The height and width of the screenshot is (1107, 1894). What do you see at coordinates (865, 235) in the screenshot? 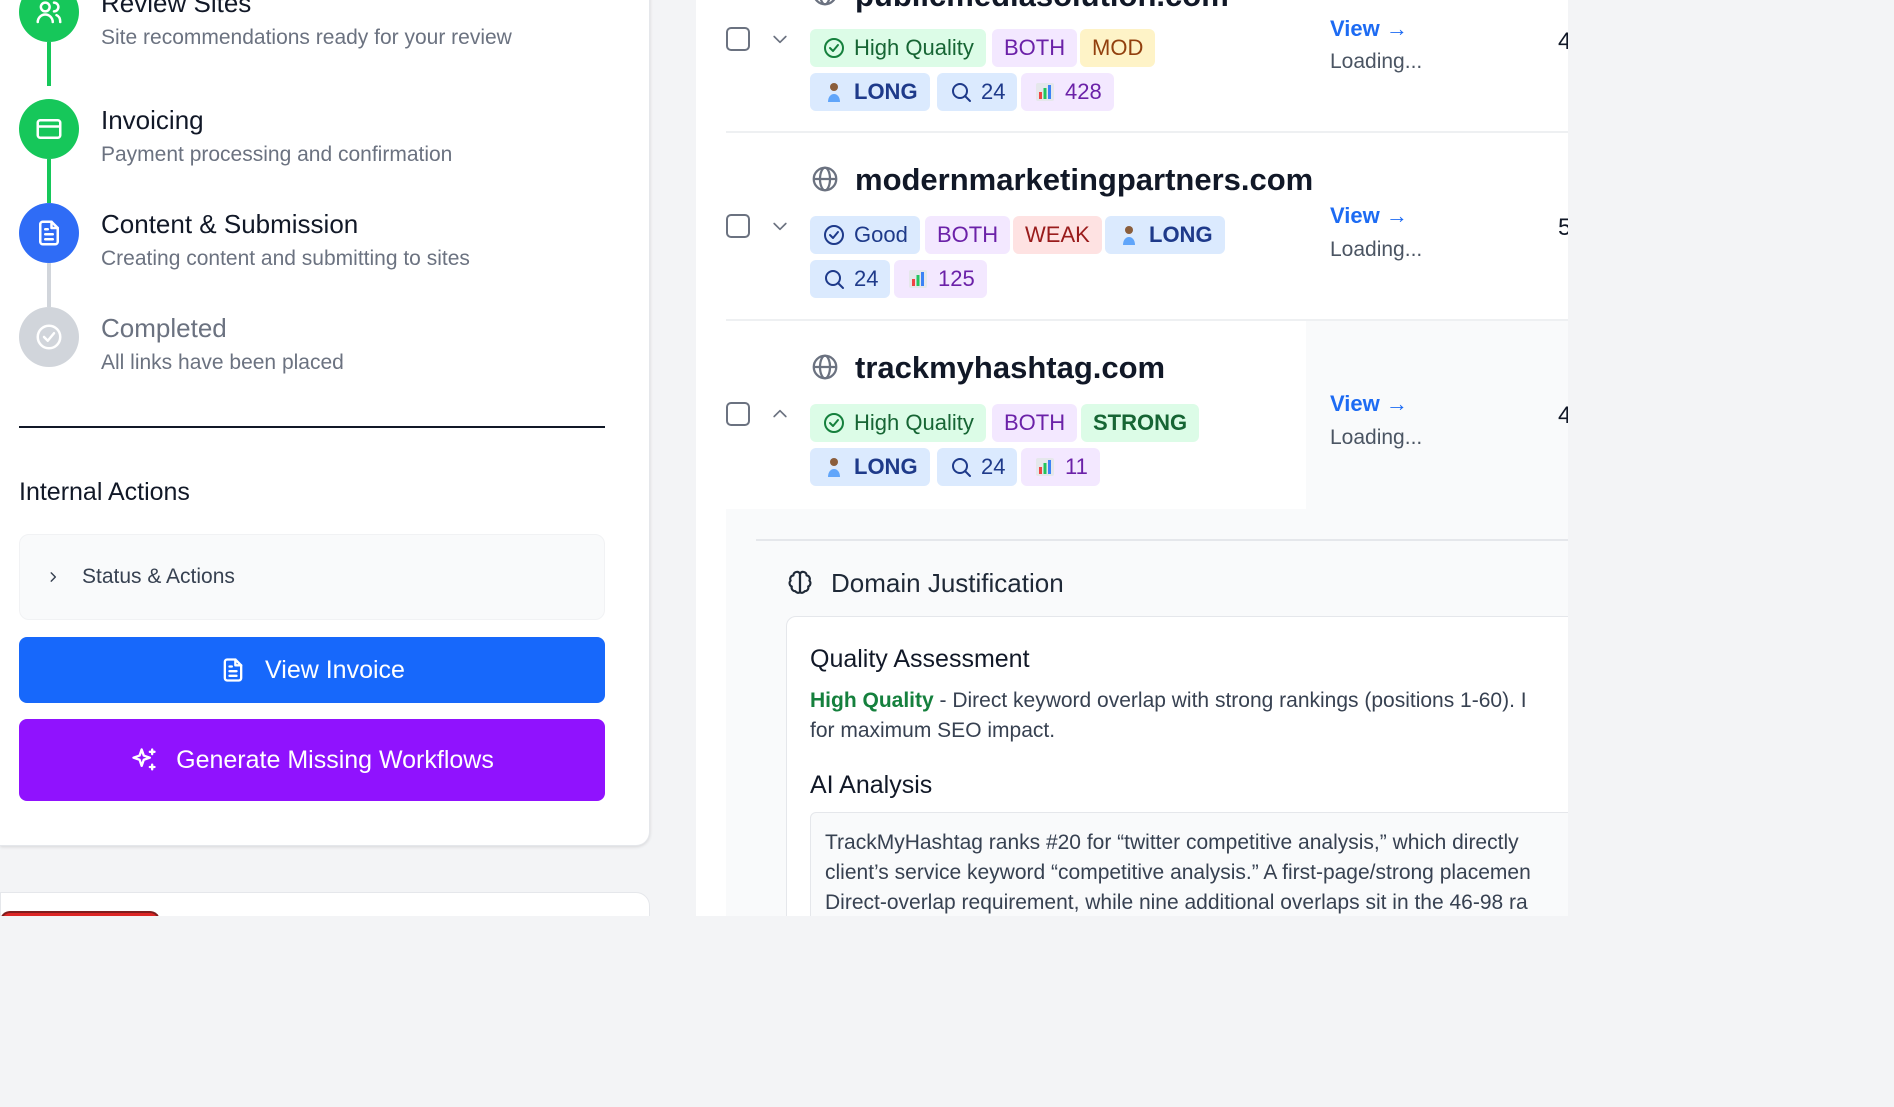
I see `quality-badge: Good` at bounding box center [865, 235].